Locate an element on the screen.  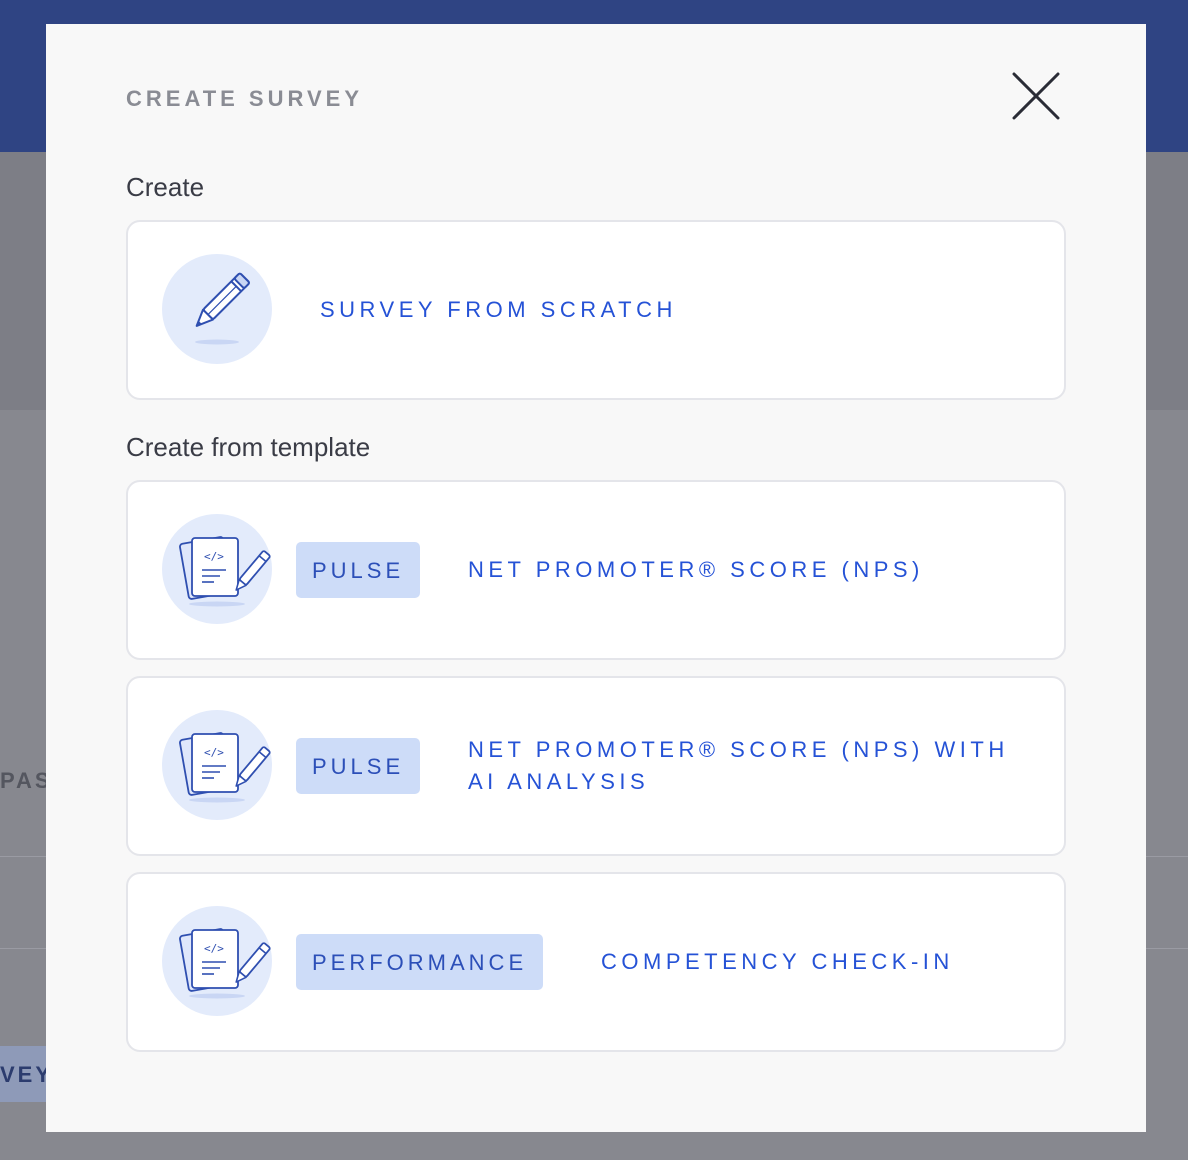
modal-title: CREATE SURVEY is located at coordinates (245, 98).